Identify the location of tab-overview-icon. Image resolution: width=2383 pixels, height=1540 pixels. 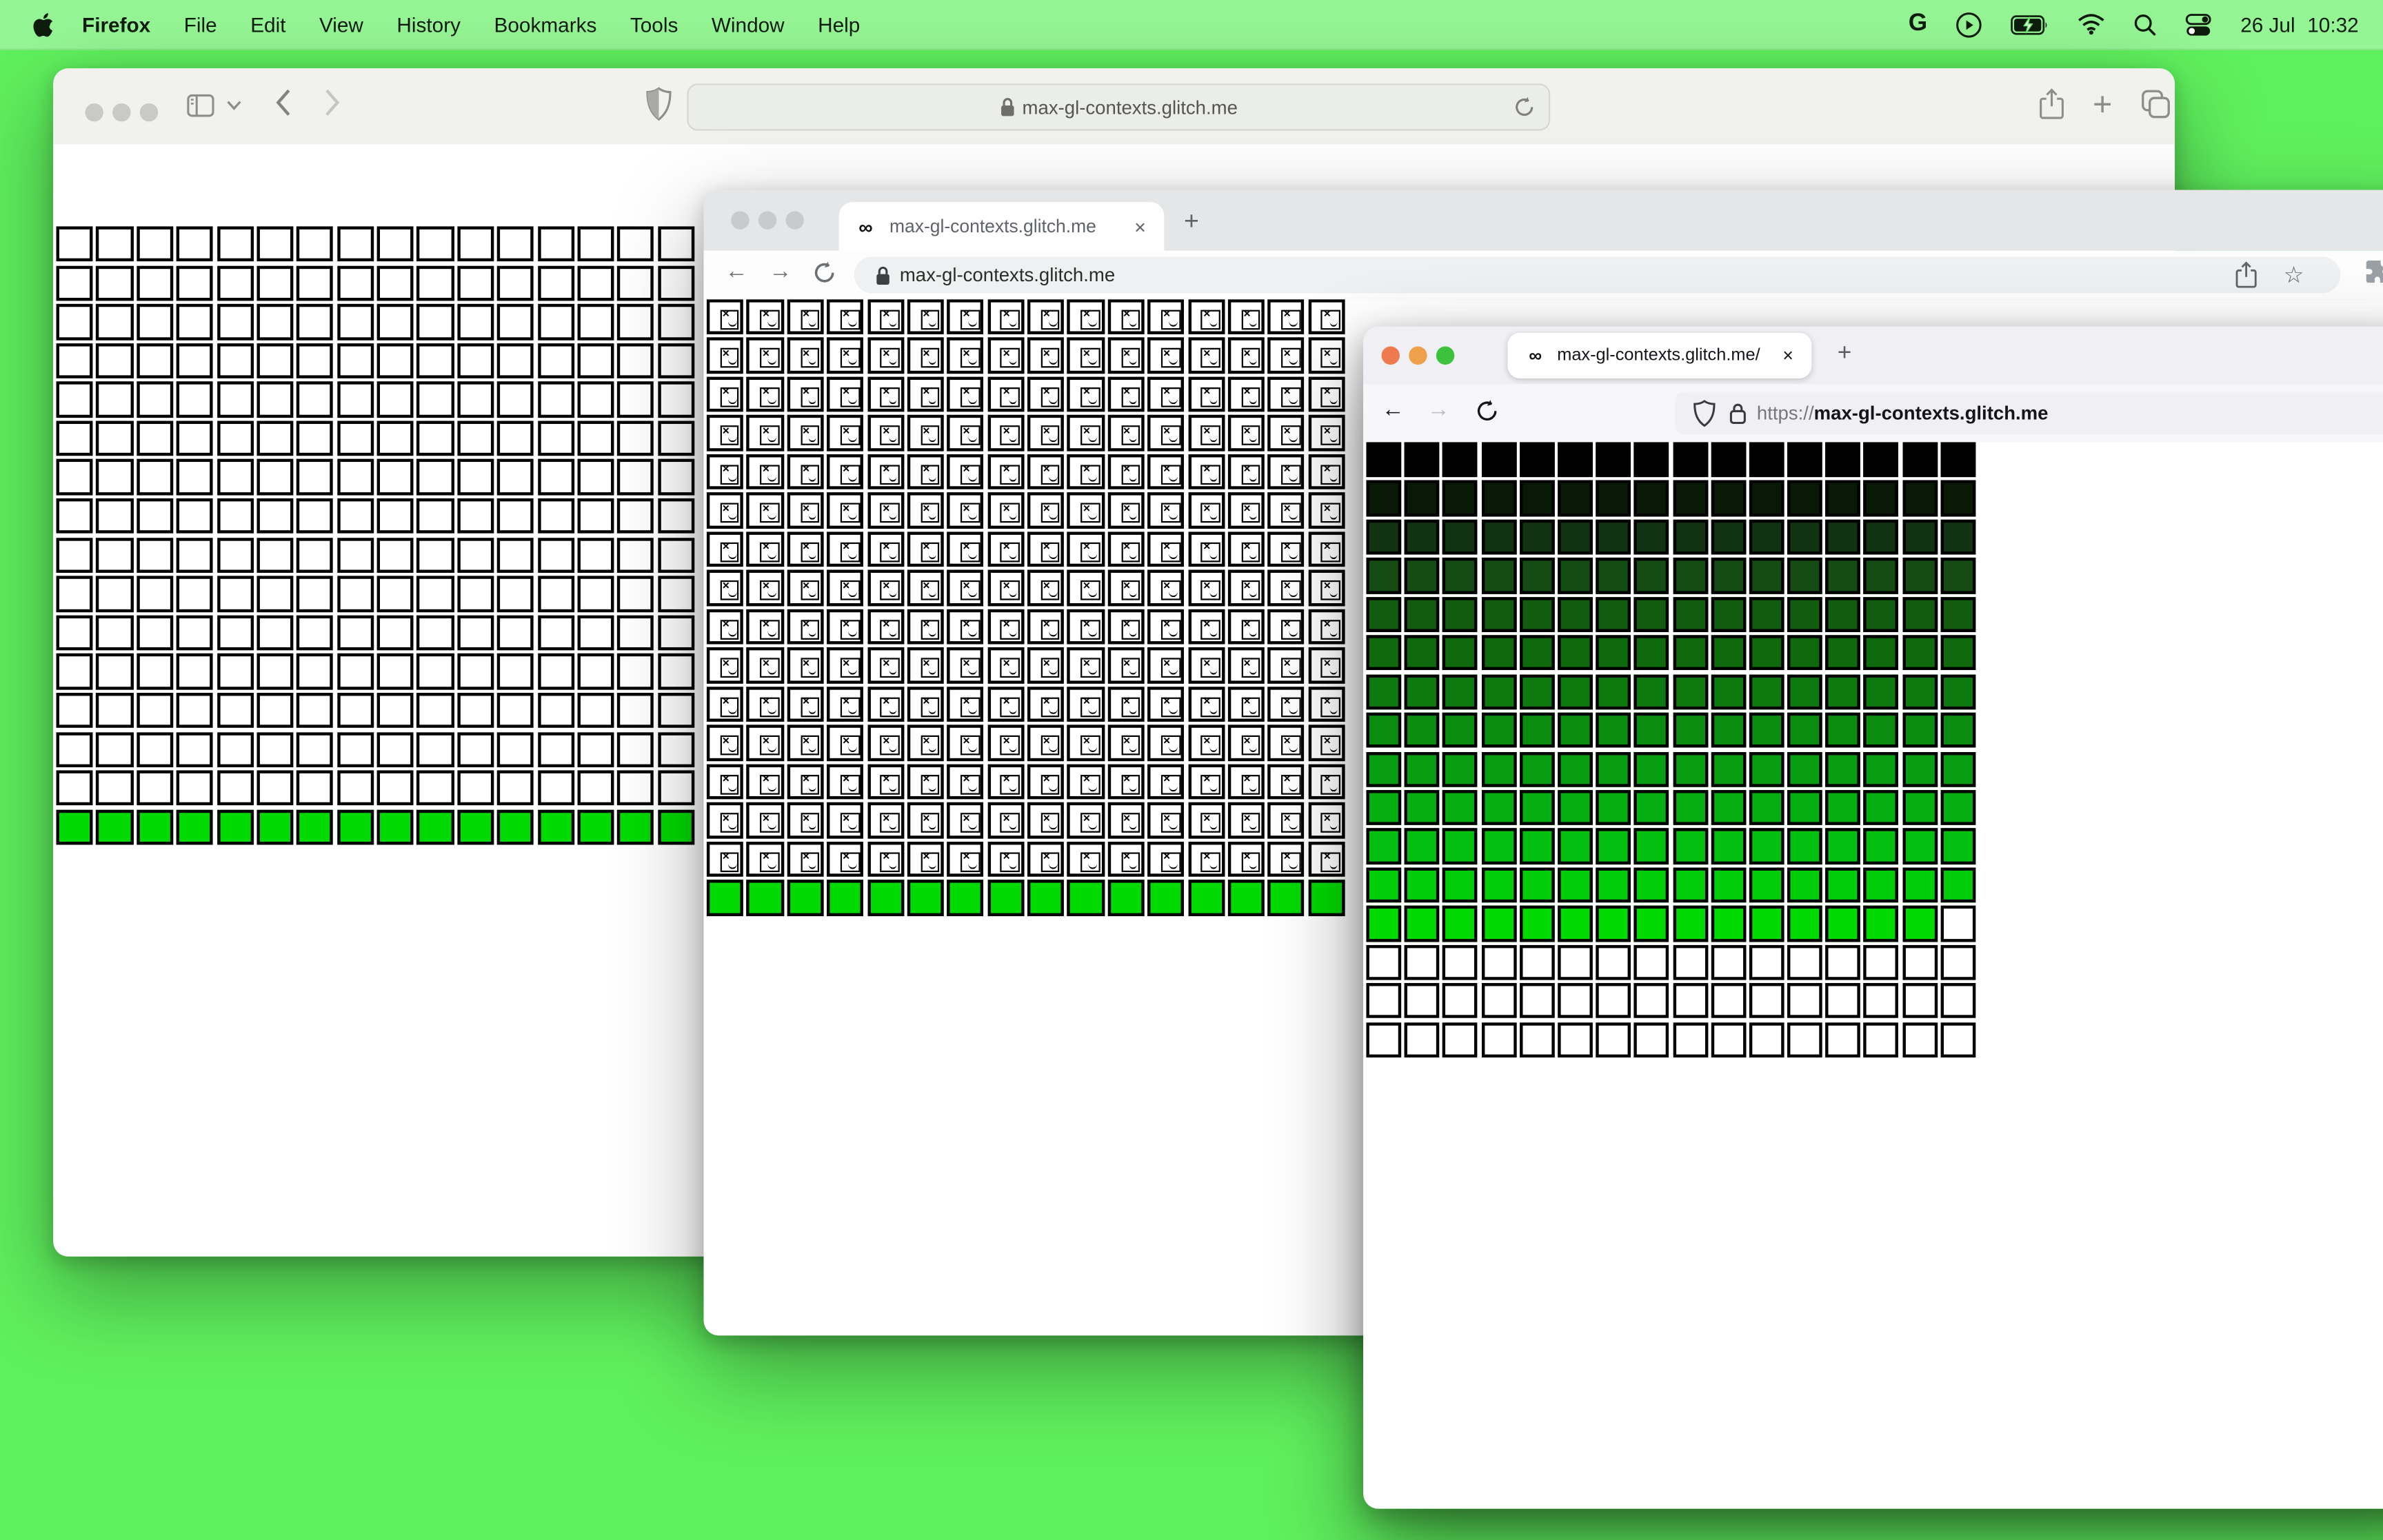
(2156, 105).